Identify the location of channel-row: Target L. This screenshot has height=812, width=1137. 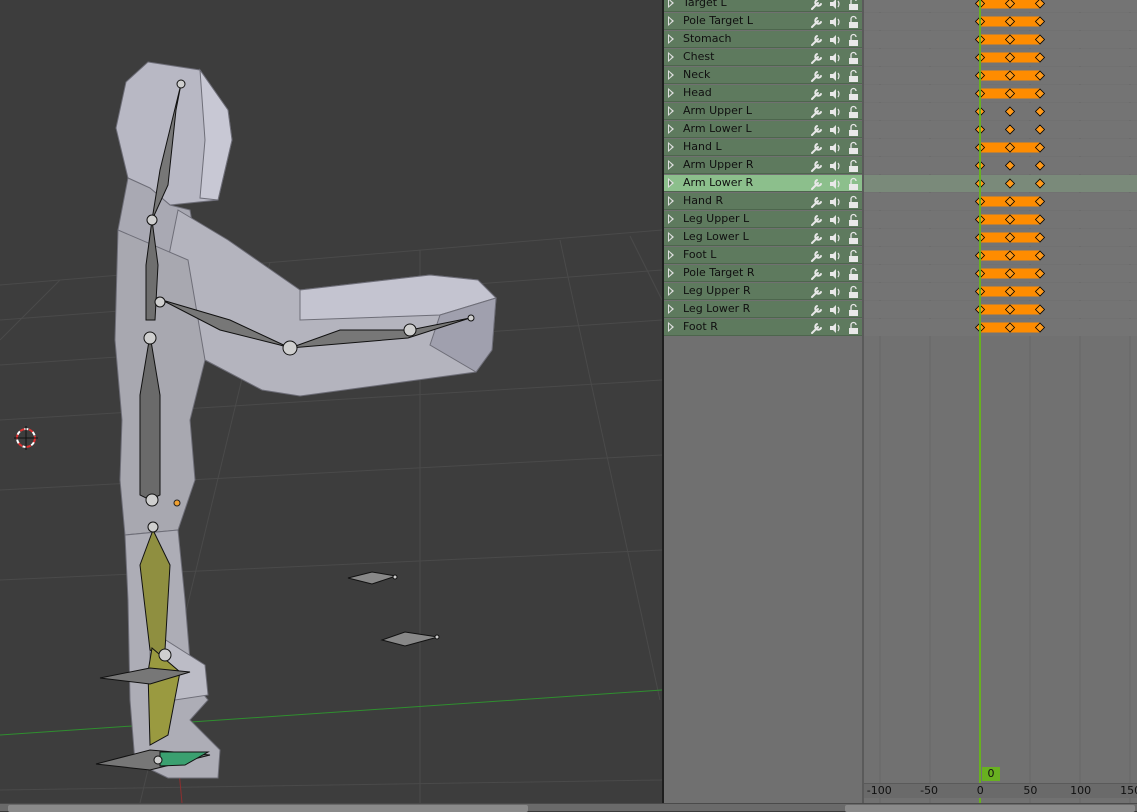
(763, 6).